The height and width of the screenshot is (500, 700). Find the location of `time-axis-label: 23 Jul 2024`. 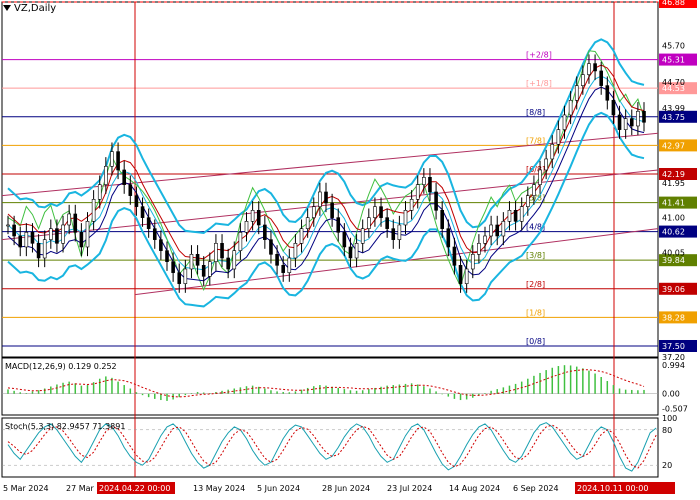

time-axis-label: 23 Jul 2024 is located at coordinates (409, 488).